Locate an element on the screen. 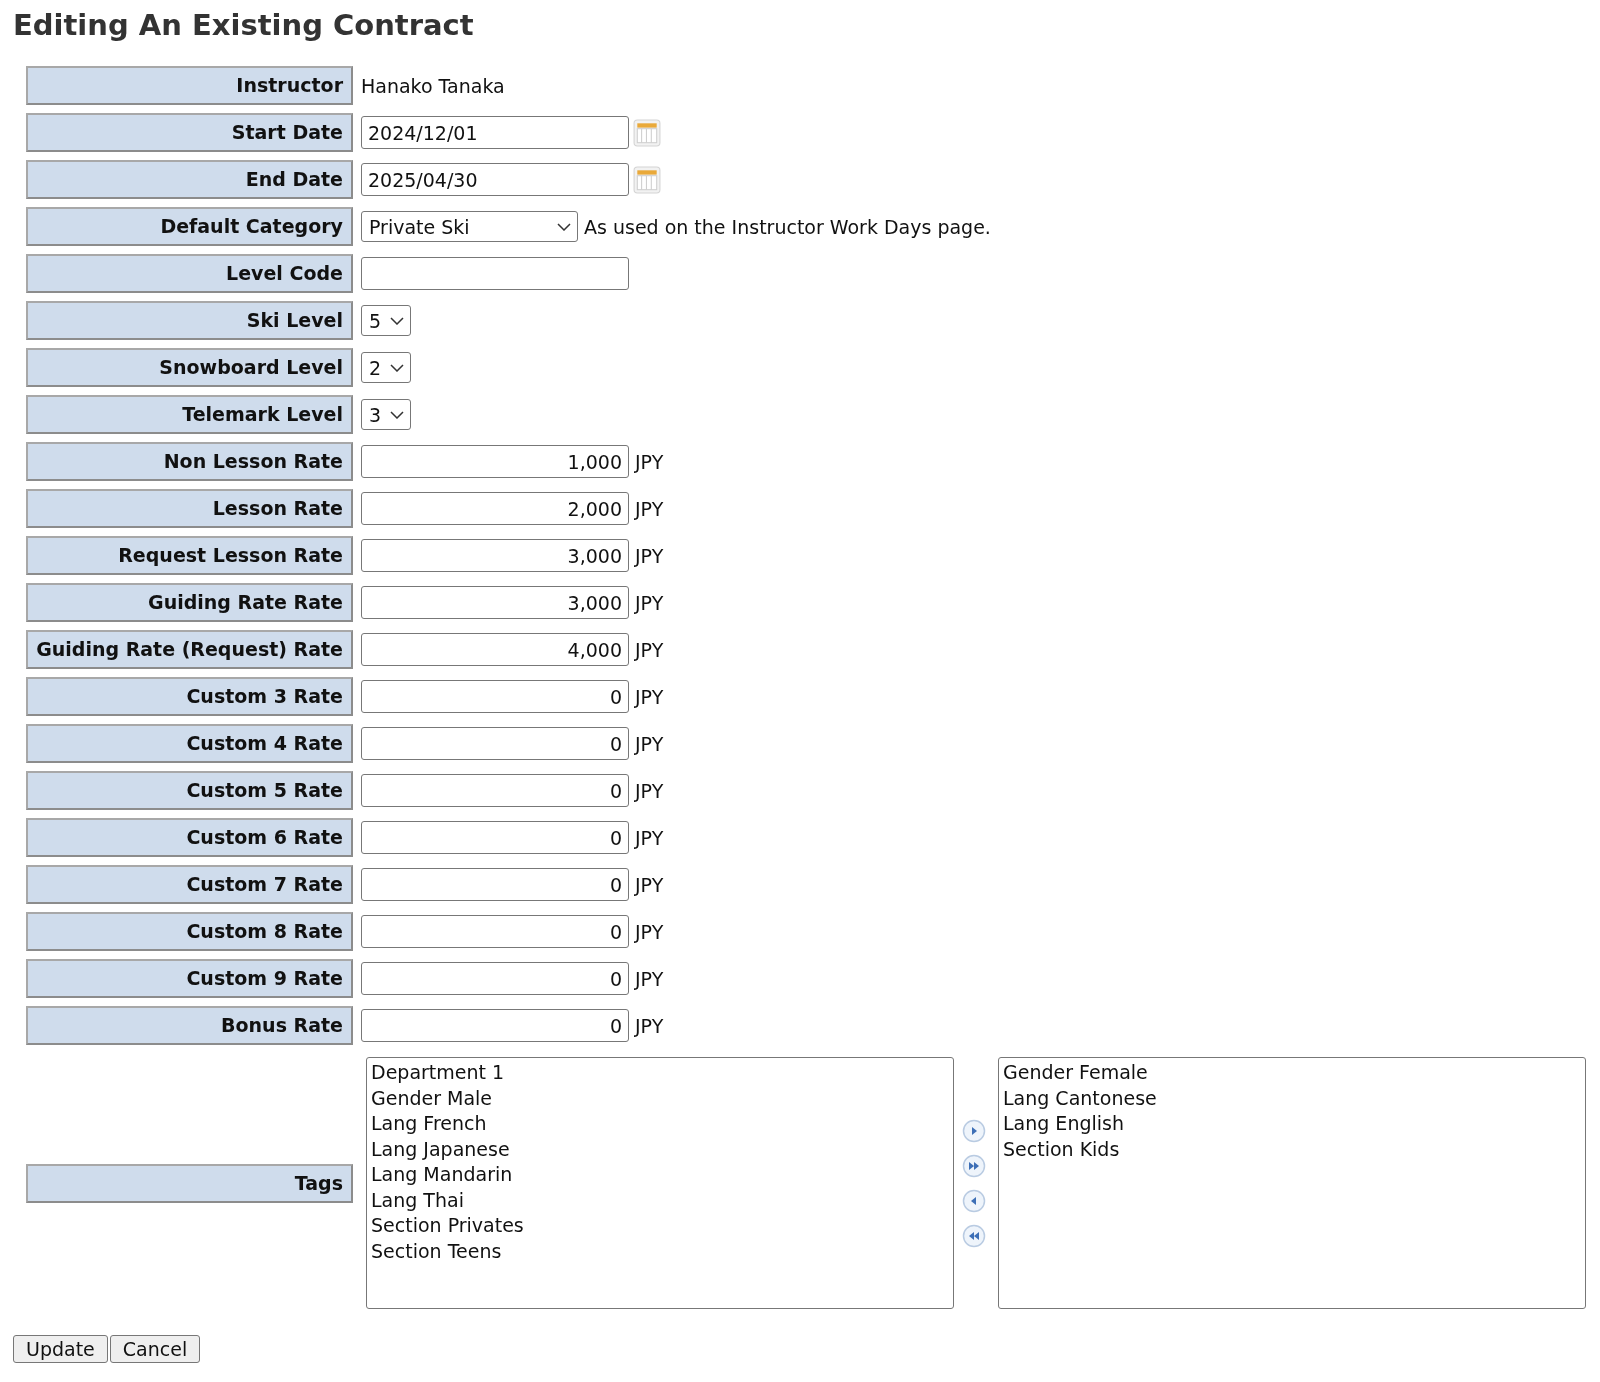  list-option: Gender Male is located at coordinates (660, 1098).